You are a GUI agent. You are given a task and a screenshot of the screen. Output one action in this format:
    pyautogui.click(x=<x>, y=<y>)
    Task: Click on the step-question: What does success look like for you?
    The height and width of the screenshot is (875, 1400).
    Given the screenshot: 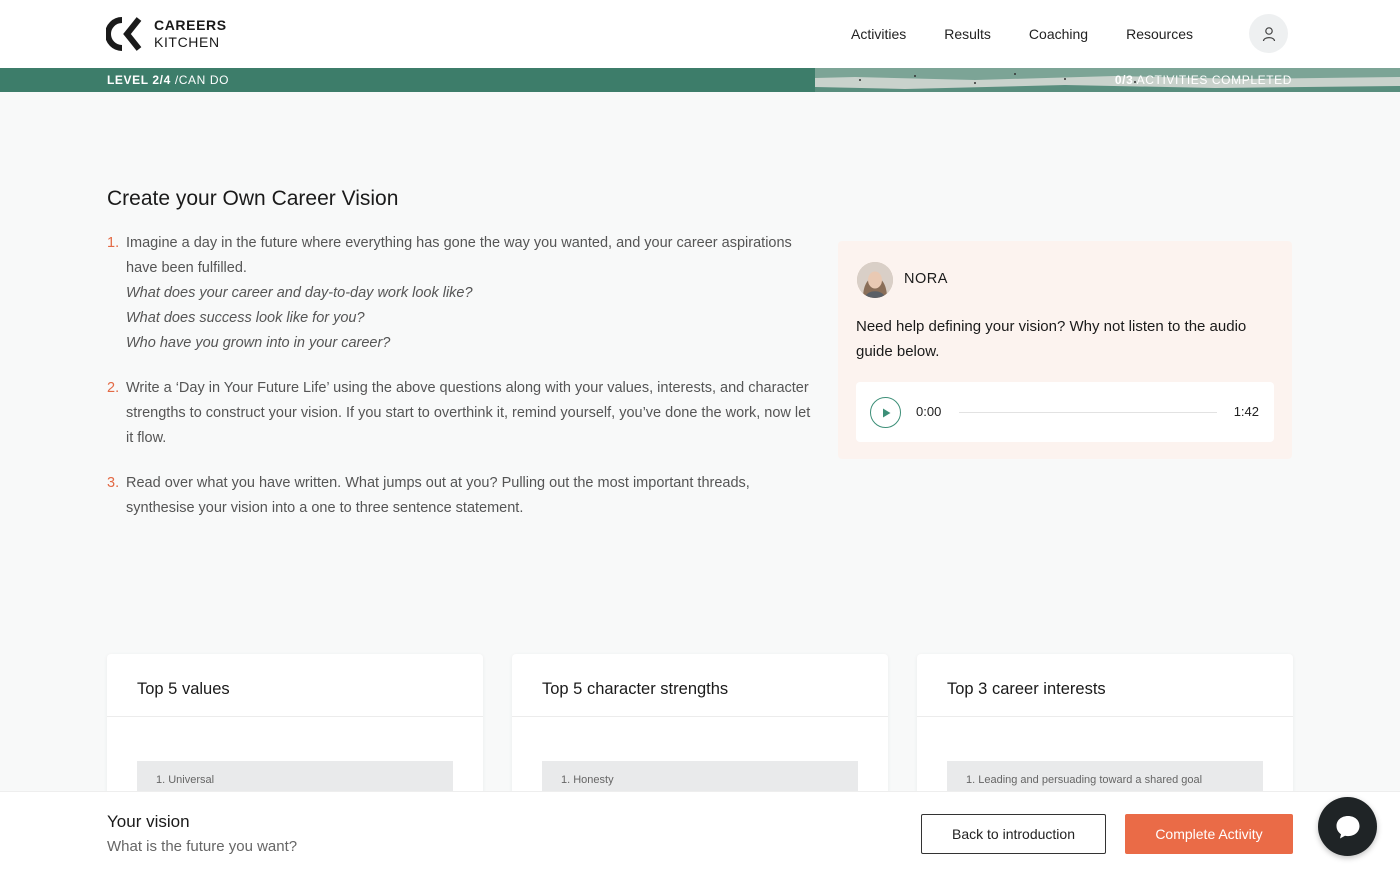 What is the action you would take?
    pyautogui.click(x=245, y=318)
    